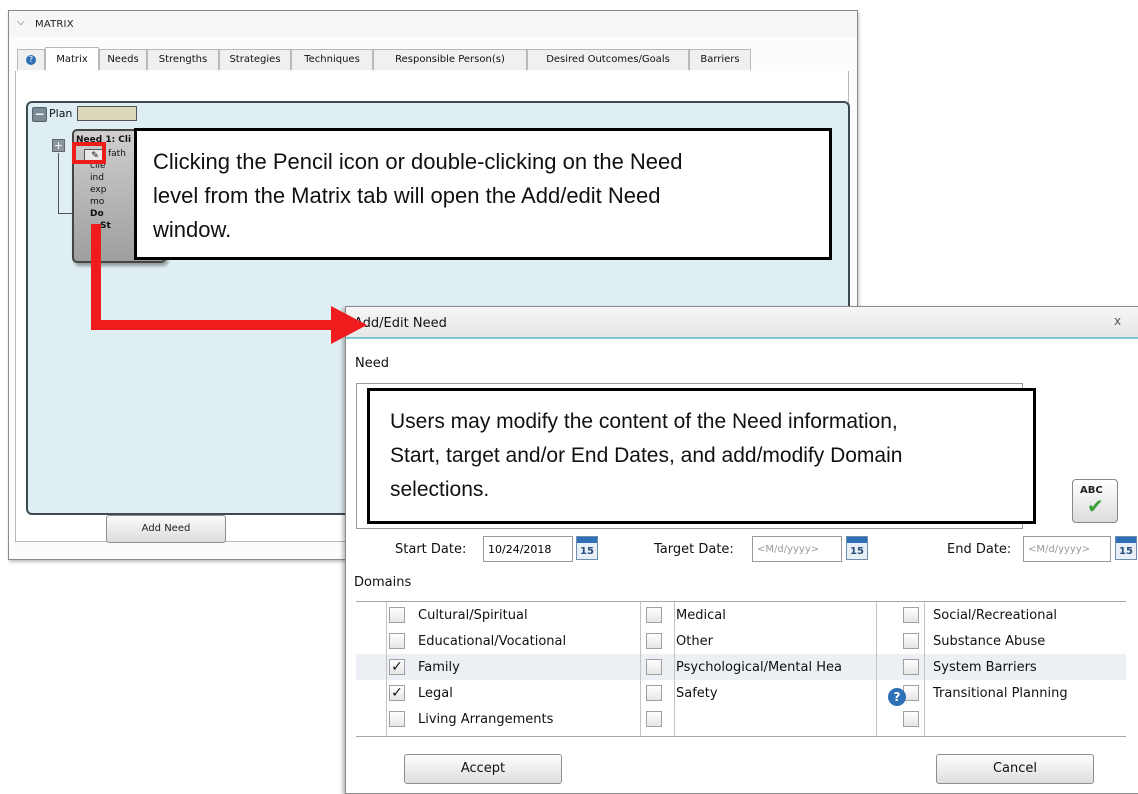 This screenshot has height=794, width=1138. I want to click on chevron-down-icon: ⌵, so click(21, 22).